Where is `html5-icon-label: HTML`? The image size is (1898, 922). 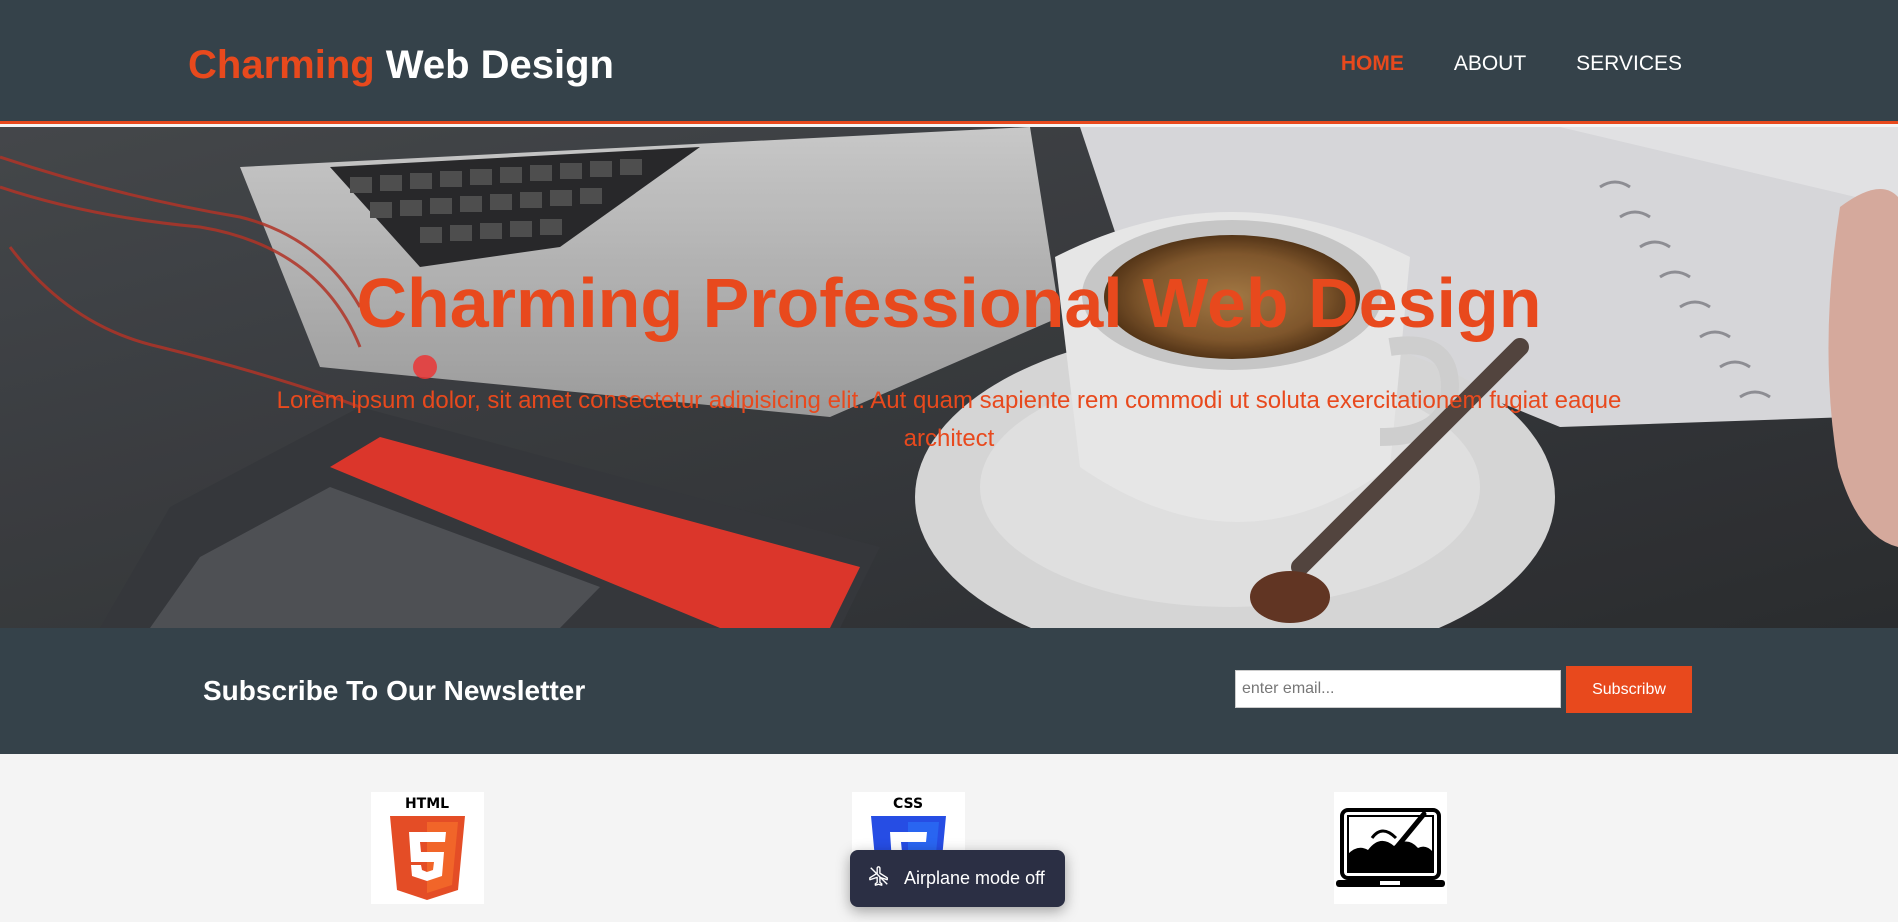
html5-icon-label: HTML is located at coordinates (427, 804).